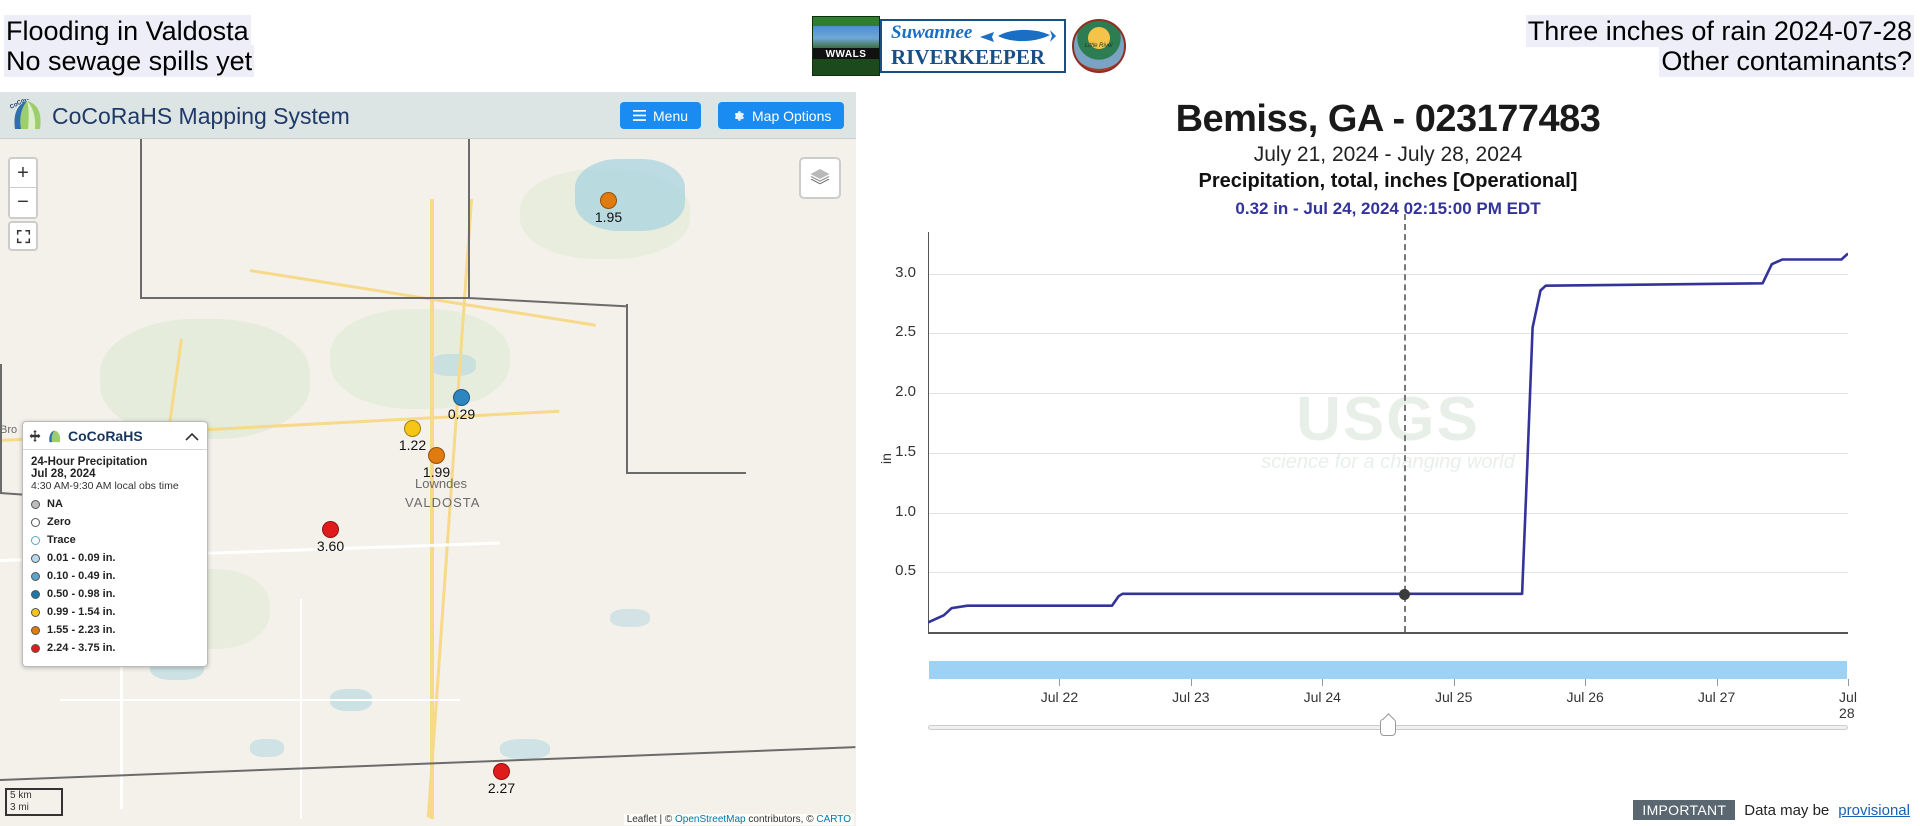 The image size is (1920, 826). I want to click on menu-button-label: Menu, so click(671, 115).